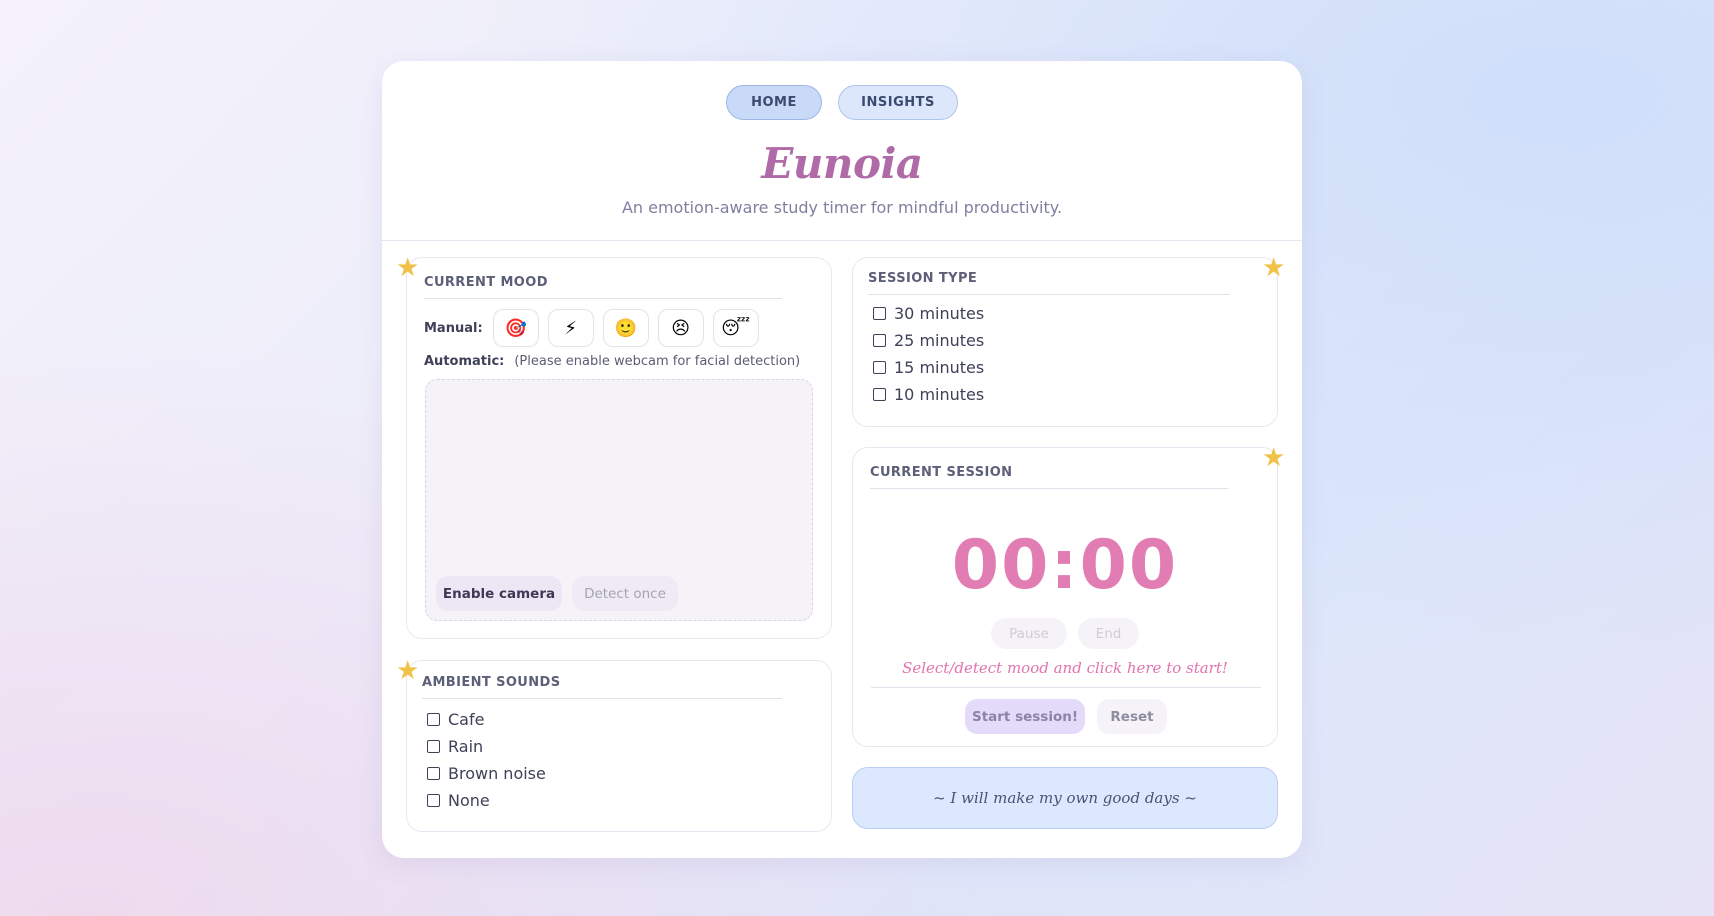 The height and width of the screenshot is (916, 1714). I want to click on option-label: 30 minutes, so click(939, 313).